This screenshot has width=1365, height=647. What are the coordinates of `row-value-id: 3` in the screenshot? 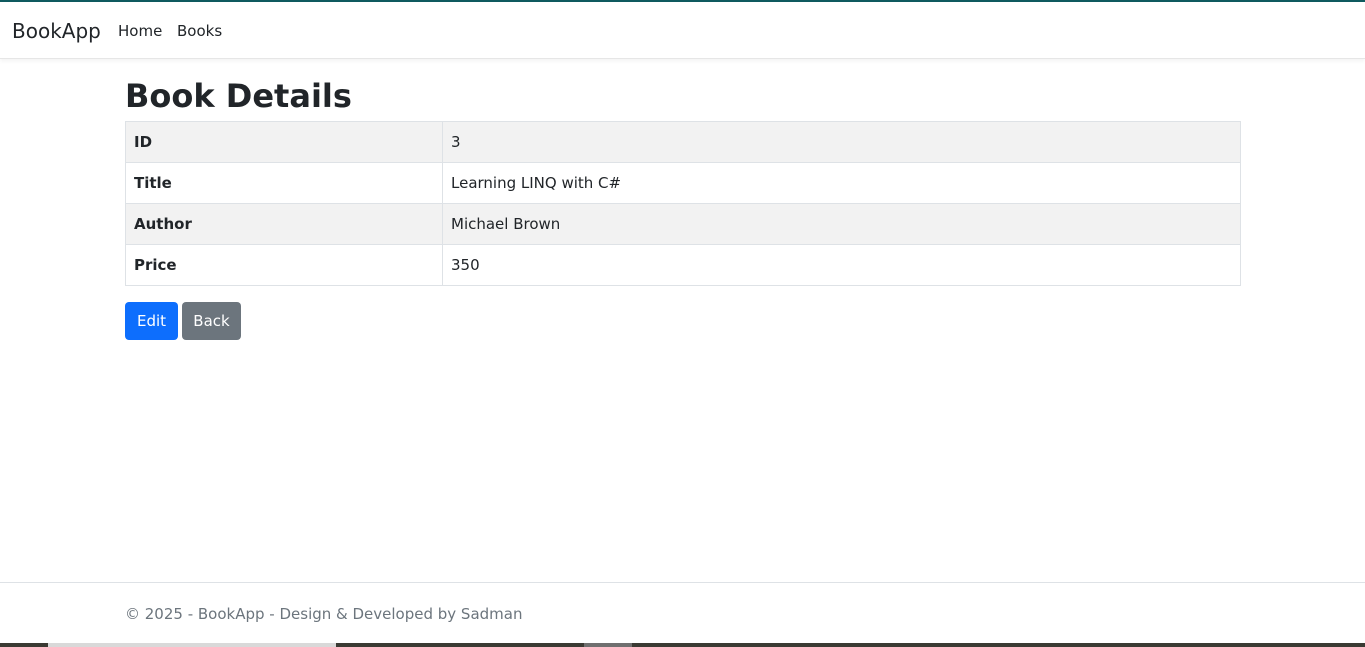 It's located at (841, 142).